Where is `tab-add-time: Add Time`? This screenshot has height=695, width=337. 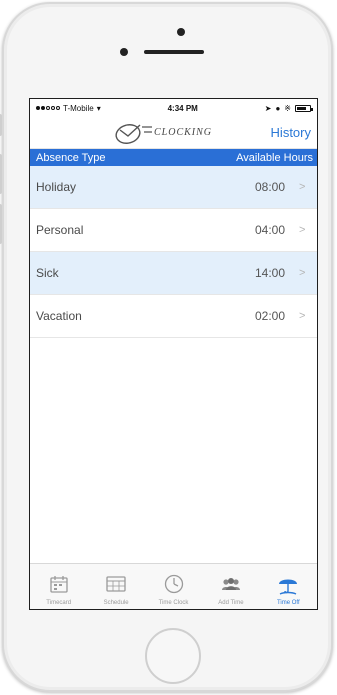 tab-add-time: Add Time is located at coordinates (230, 586).